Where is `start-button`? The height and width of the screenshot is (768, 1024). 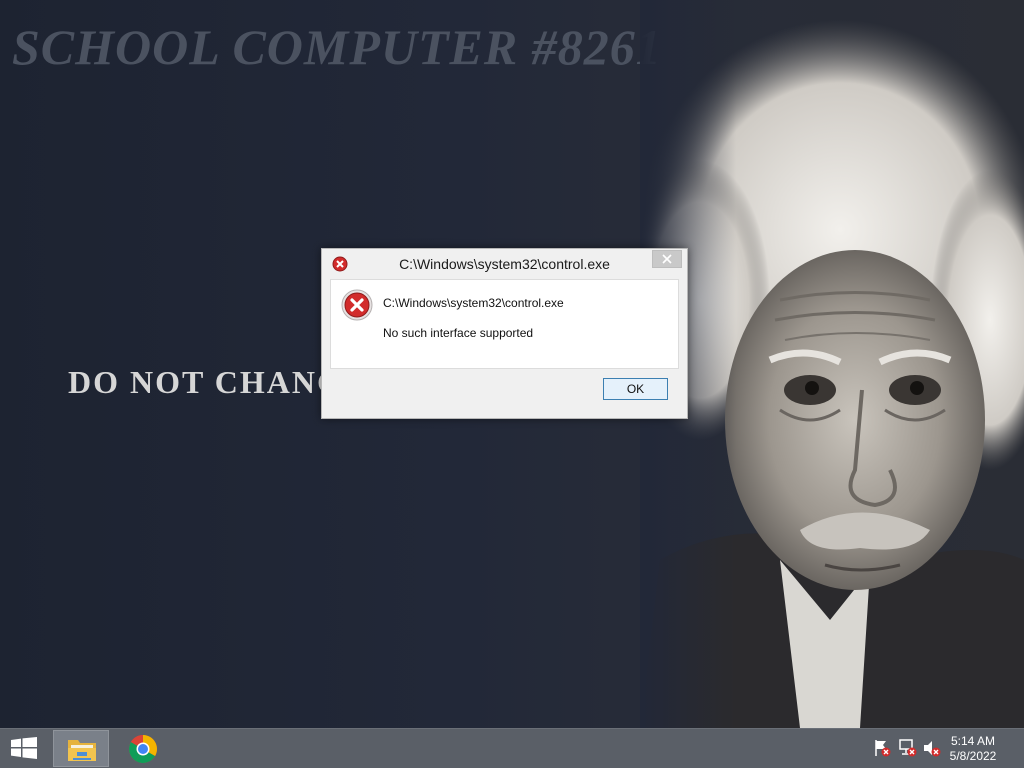
start-button is located at coordinates (23, 748).